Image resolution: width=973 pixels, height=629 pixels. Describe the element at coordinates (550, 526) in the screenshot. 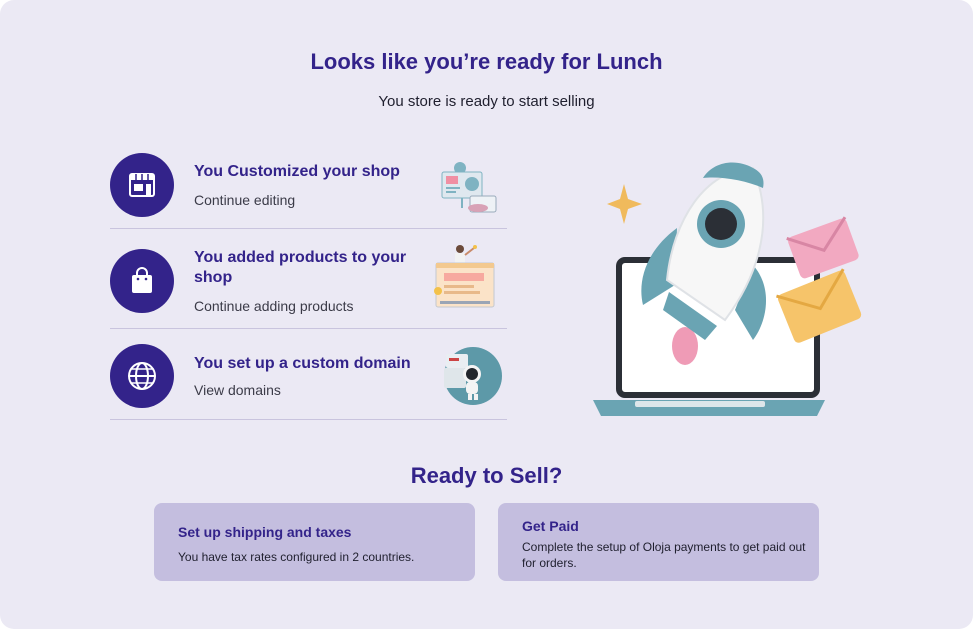

I see `card-title: Get Paid` at that location.